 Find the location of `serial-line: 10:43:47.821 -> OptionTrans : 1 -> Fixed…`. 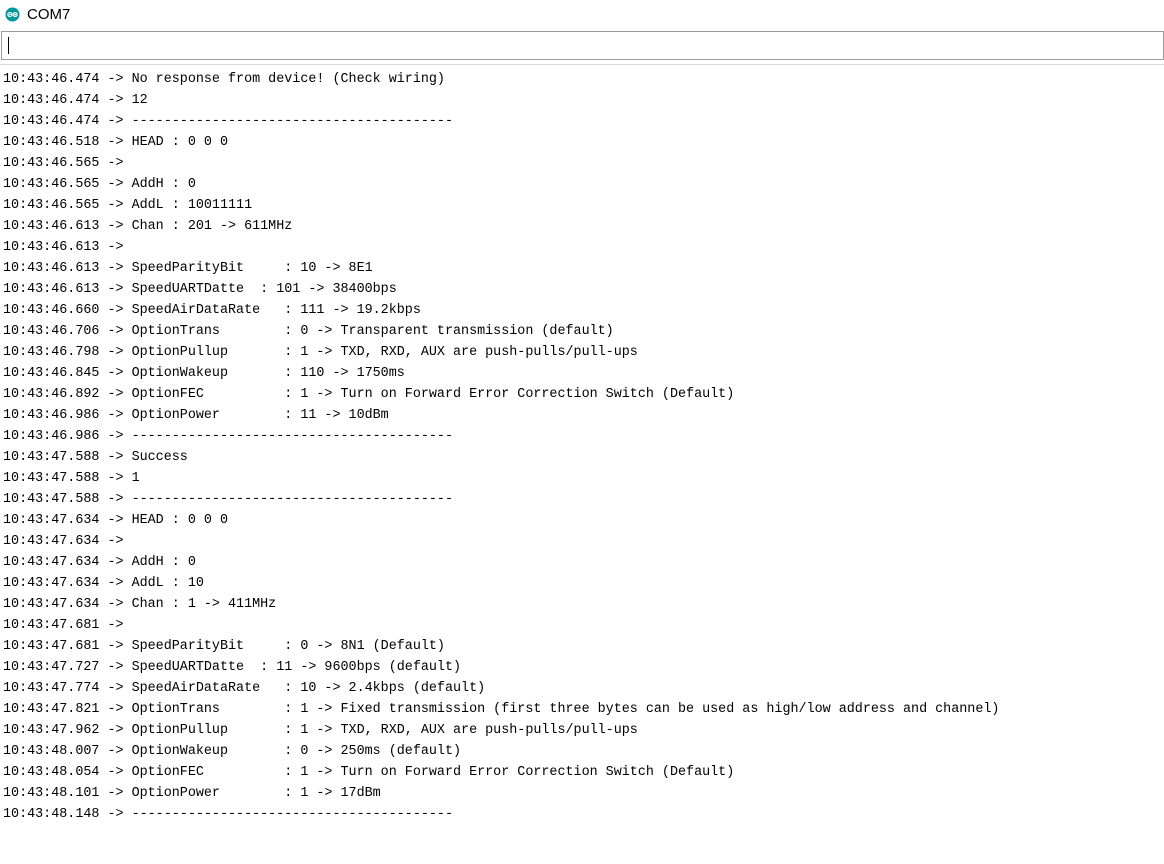

serial-line: 10:43:47.821 -> OptionTrans : 1 -> Fixed… is located at coordinates (501, 709).